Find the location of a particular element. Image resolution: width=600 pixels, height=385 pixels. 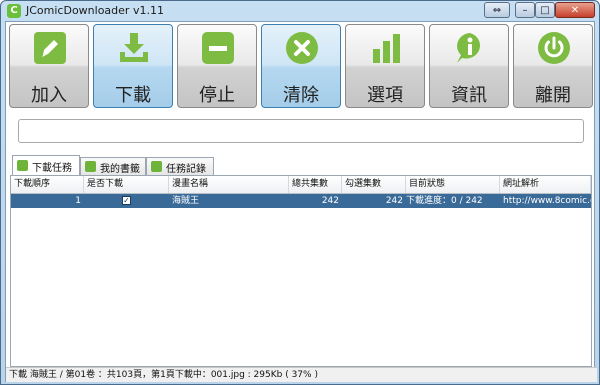

exit-label: 離開 is located at coordinates (553, 95).